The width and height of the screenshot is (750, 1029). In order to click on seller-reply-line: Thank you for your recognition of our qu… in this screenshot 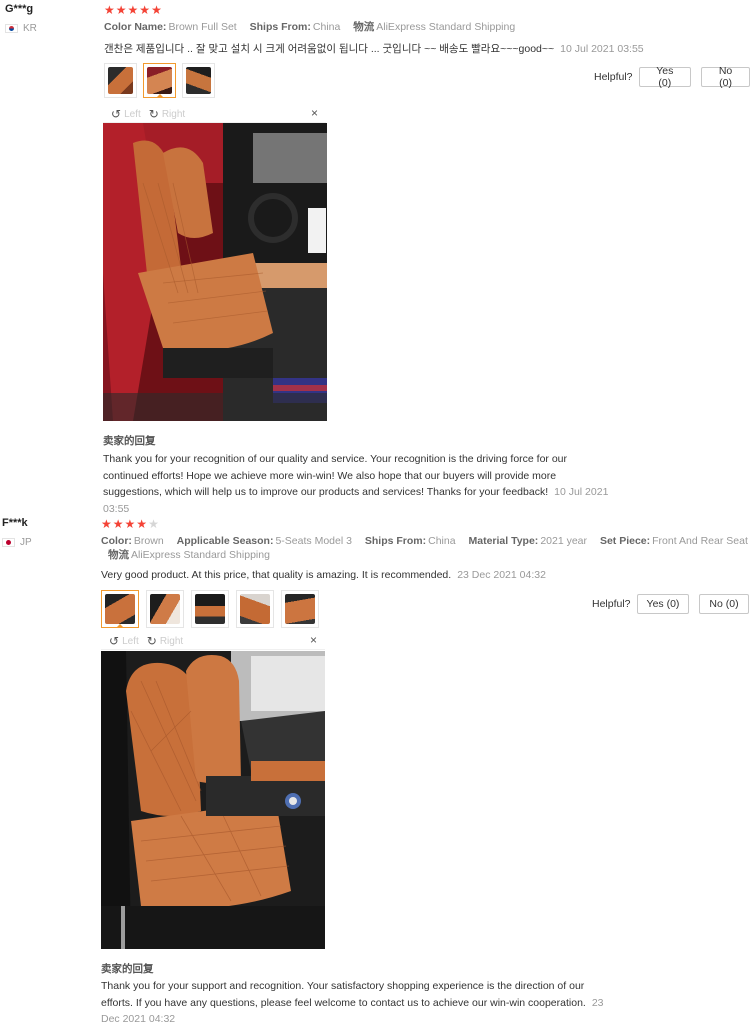, I will do `click(335, 459)`.